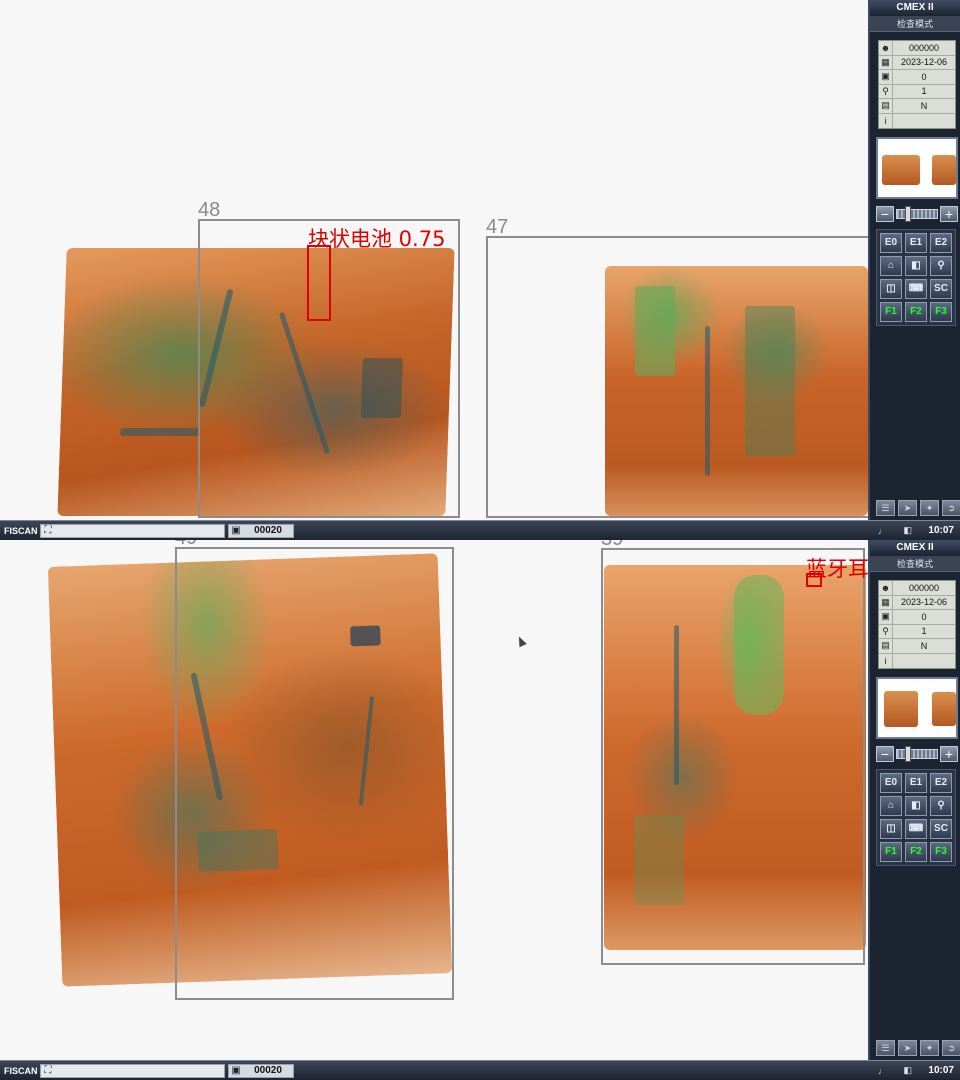 This screenshot has width=960, height=1080. Describe the element at coordinates (268, 530) in the screenshot. I see `counter-value: 00020` at that location.